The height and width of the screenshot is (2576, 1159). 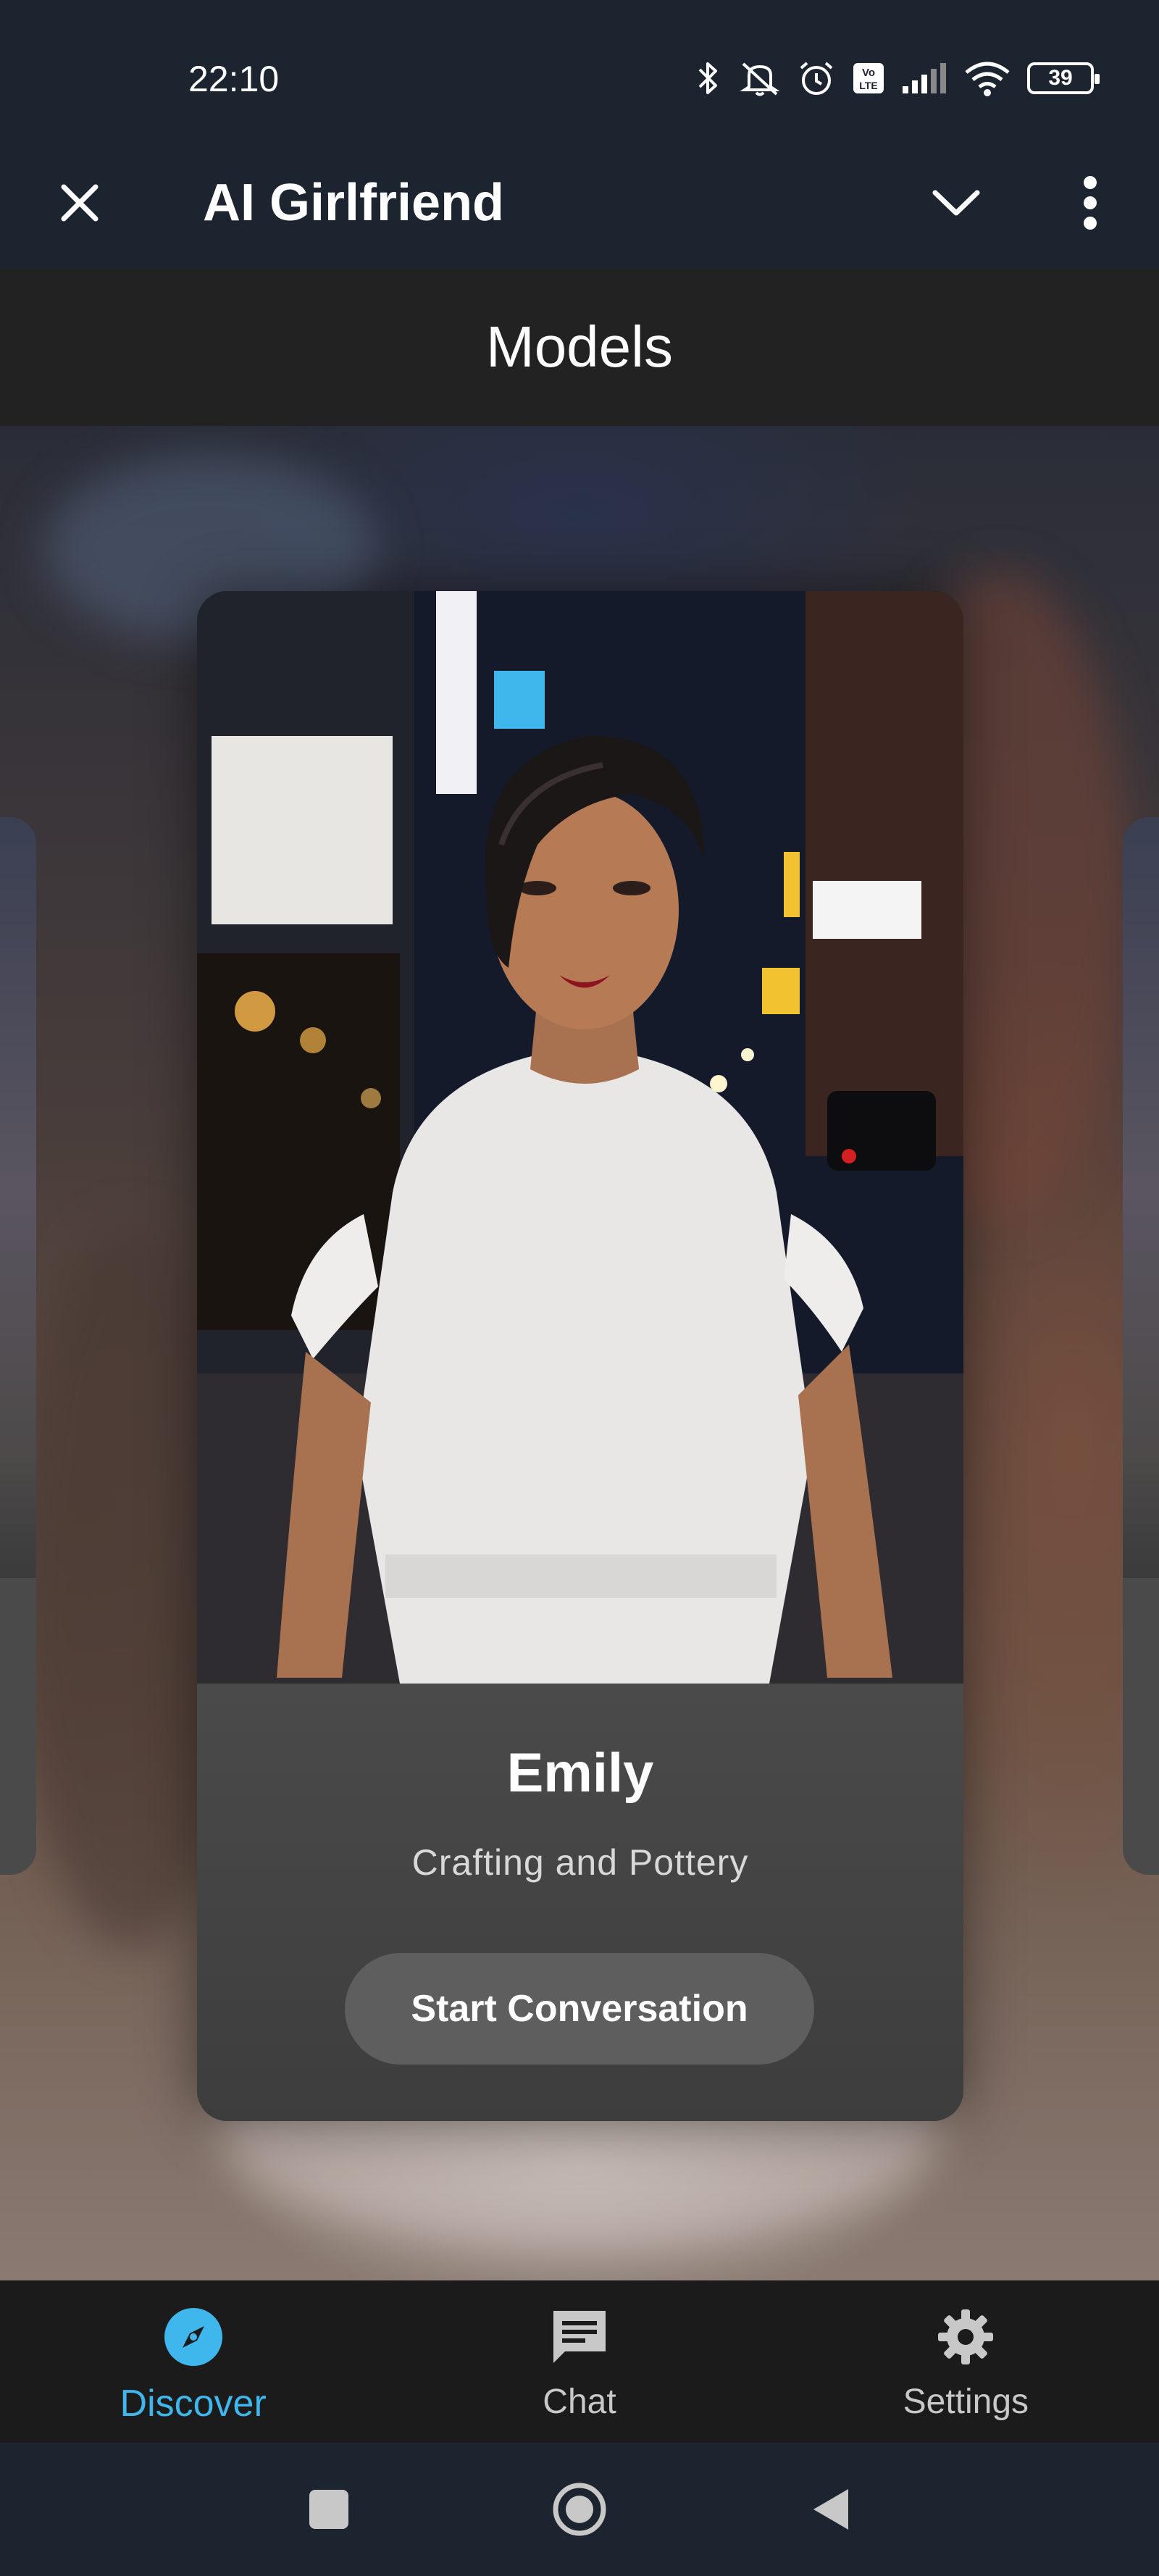 I want to click on square-icon, so click(x=328, y=2509).